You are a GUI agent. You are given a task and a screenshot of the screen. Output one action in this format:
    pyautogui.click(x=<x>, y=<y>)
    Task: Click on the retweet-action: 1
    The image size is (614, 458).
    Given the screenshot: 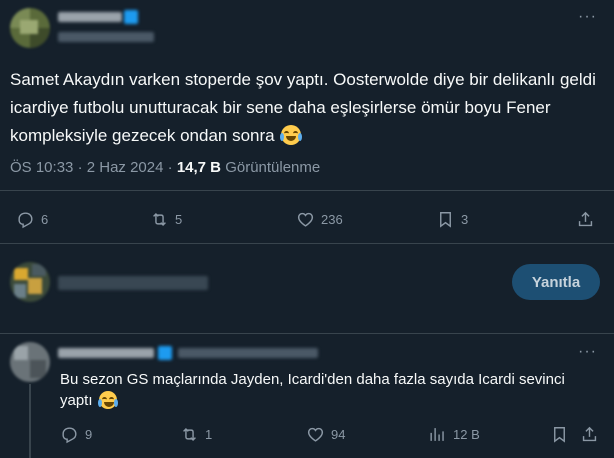 What is the action you would take?
    pyautogui.click(x=196, y=434)
    